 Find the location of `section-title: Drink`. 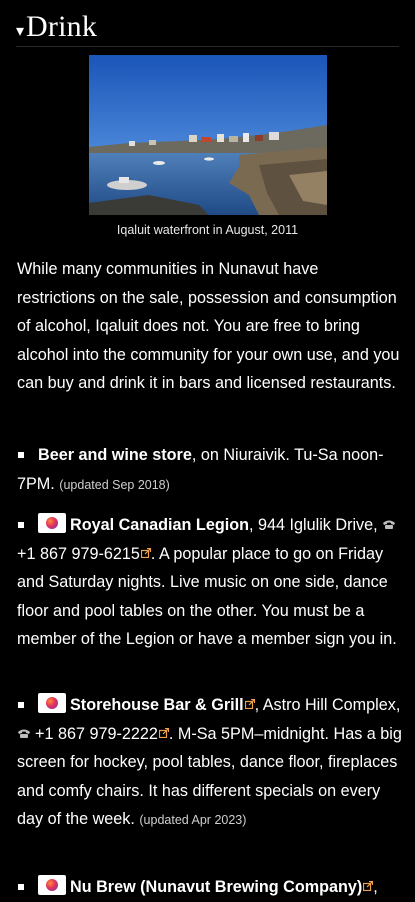

section-title: Drink is located at coordinates (62, 26).